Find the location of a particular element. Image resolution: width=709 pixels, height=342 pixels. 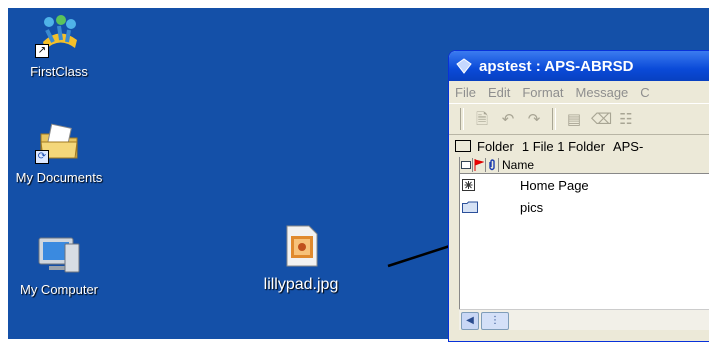

horizontal-scrollbar: ◀ ⋮ is located at coordinates (584, 319).